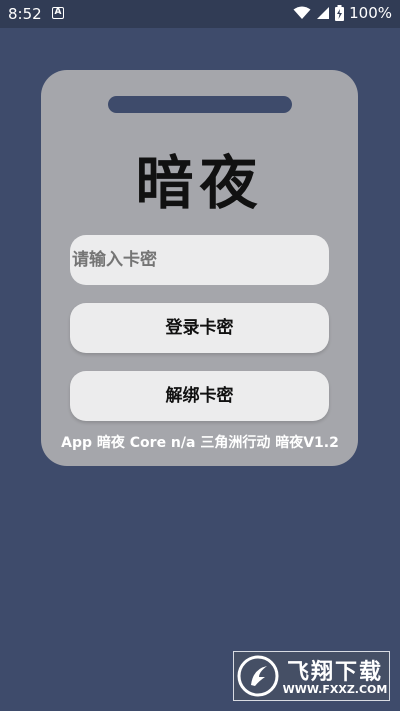 This screenshot has width=400, height=711. Describe the element at coordinates (302, 12) in the screenshot. I see `wifi-icon` at that location.